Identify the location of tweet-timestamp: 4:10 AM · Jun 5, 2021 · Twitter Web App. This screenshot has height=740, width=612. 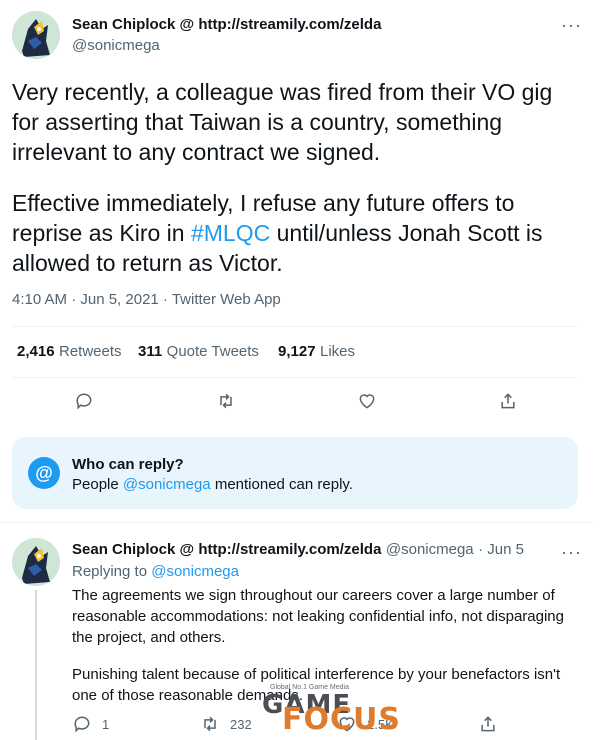
(146, 299).